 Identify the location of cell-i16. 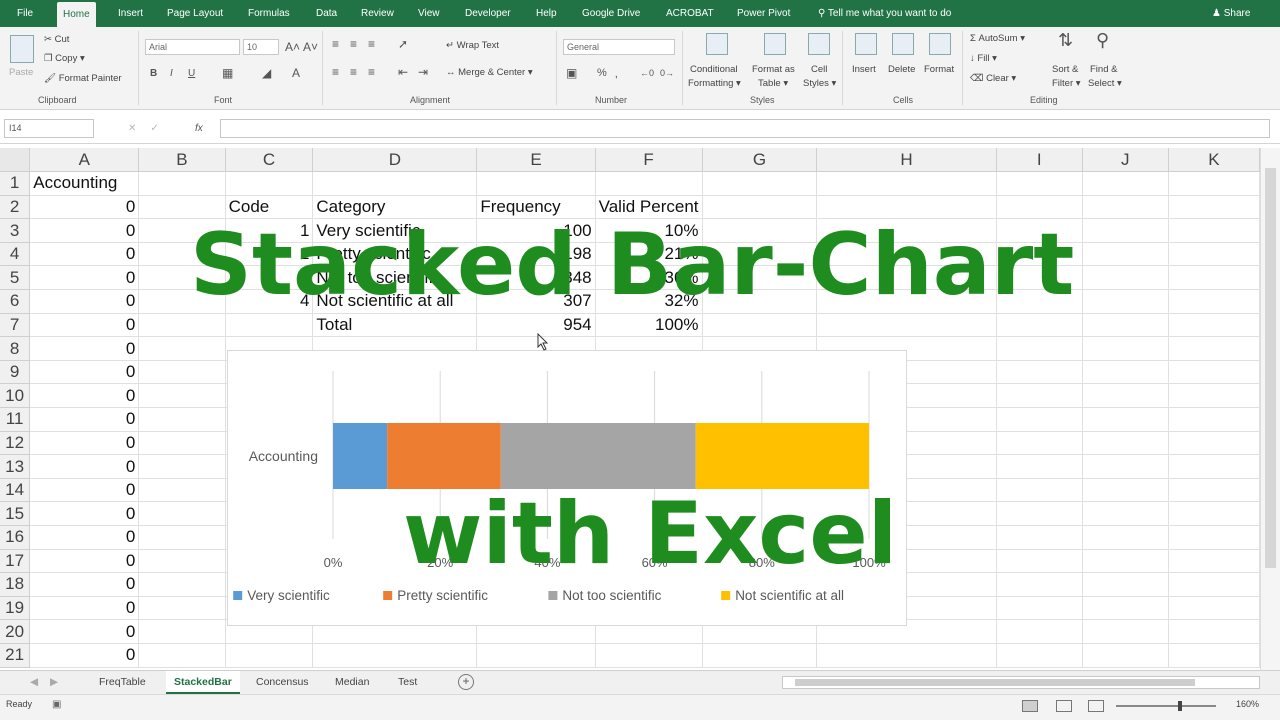
(1039, 537).